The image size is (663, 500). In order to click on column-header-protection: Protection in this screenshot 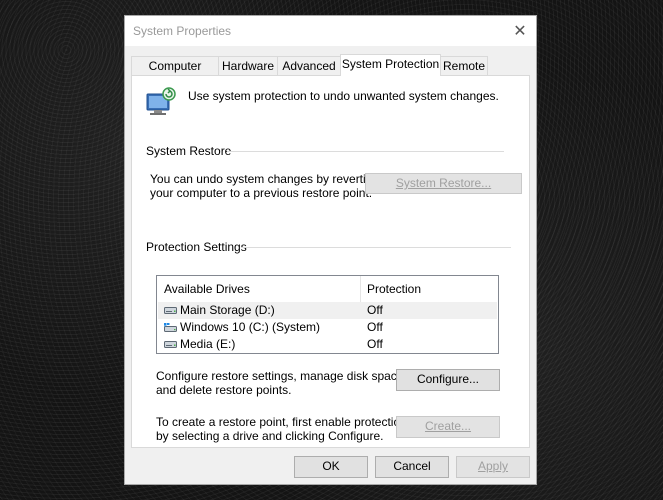, I will do `click(394, 289)`.